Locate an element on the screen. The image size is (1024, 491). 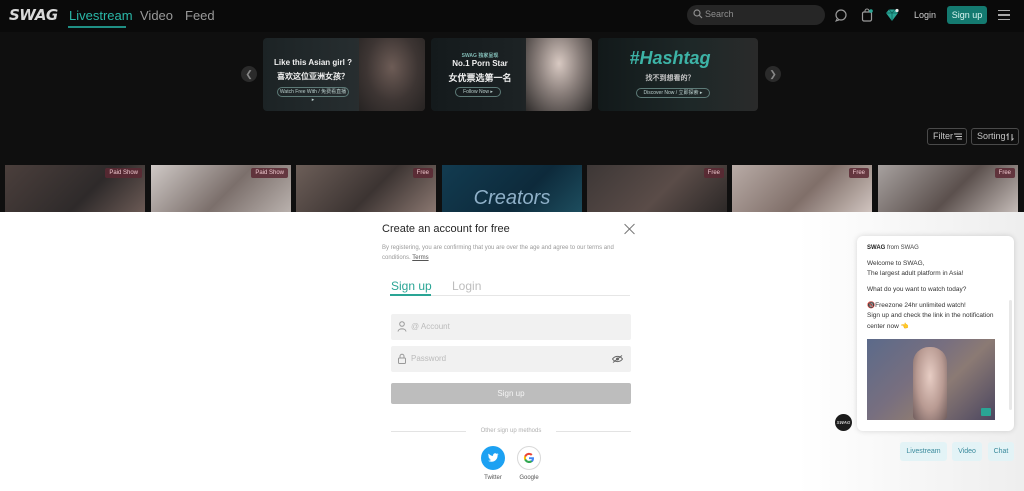
banner-prev-arrow: ❮ is located at coordinates (249, 74).